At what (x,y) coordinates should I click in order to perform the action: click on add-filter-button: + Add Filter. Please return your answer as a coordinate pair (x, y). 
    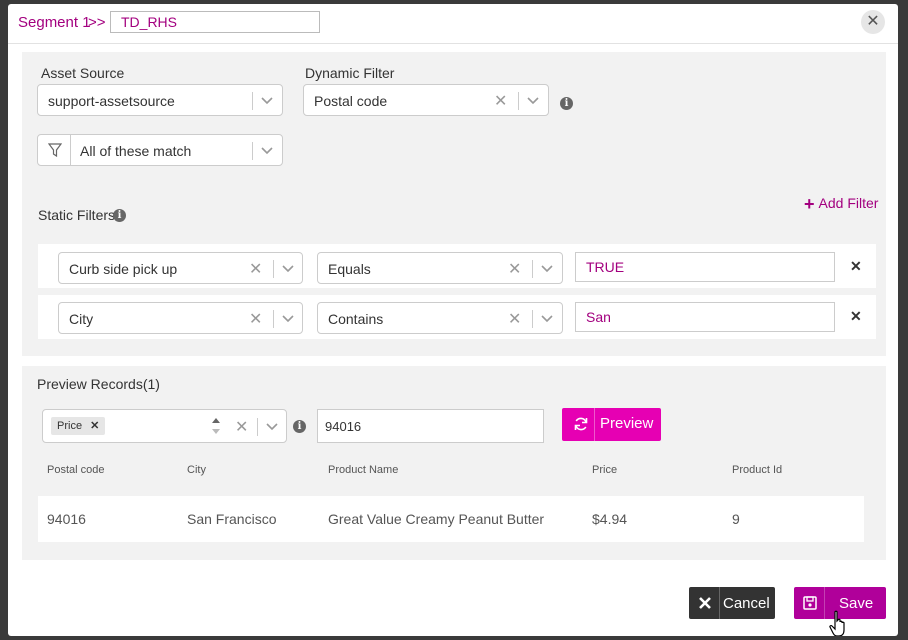
    Looking at the image, I should click on (841, 204).